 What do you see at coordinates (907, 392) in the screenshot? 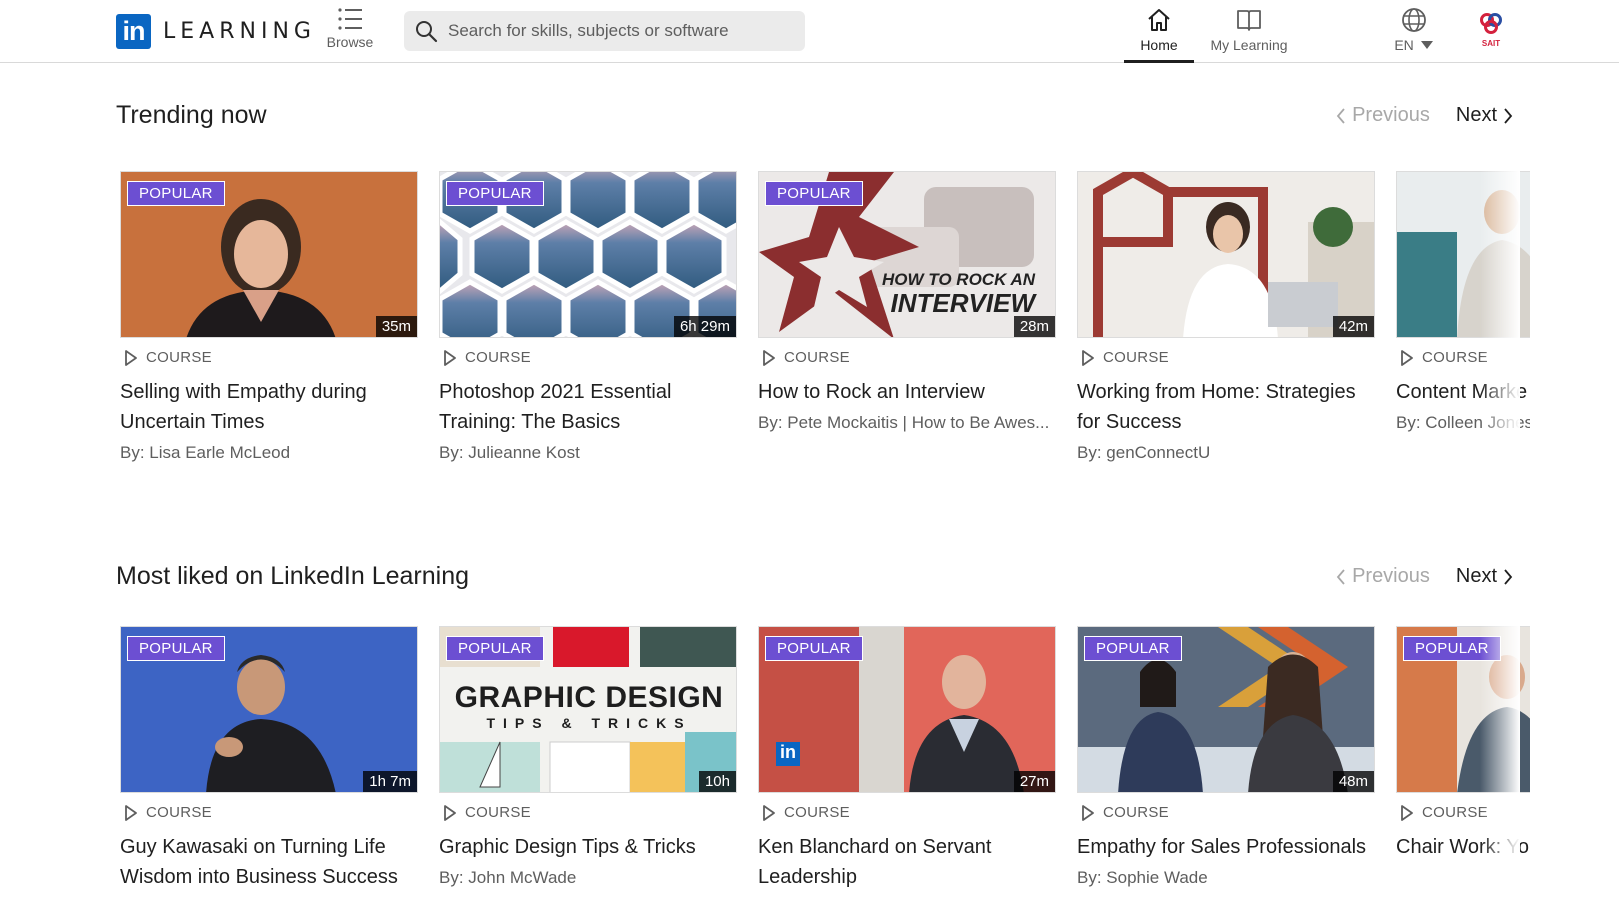
I see `course-title: How to Rock an Interview` at bounding box center [907, 392].